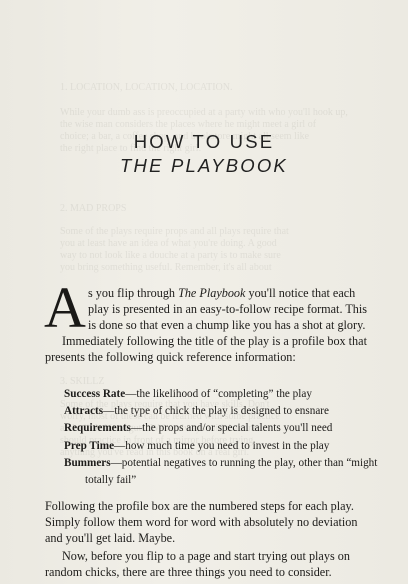 This screenshot has height=584, width=408. What do you see at coordinates (204, 165) in the screenshot?
I see `chapter-title-line2: THE PLAYBOOK` at bounding box center [204, 165].